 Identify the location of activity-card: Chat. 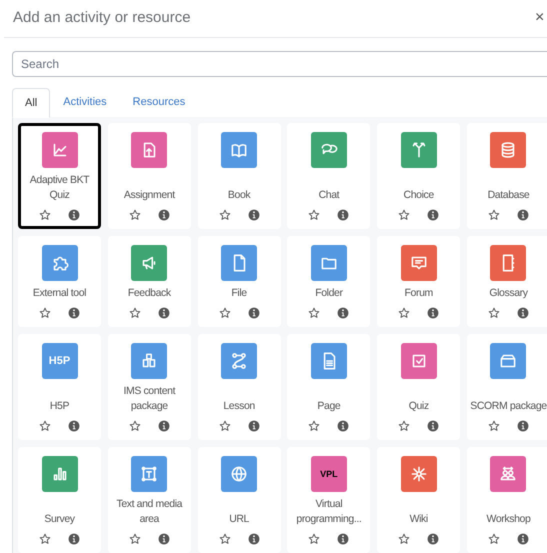
(328, 176).